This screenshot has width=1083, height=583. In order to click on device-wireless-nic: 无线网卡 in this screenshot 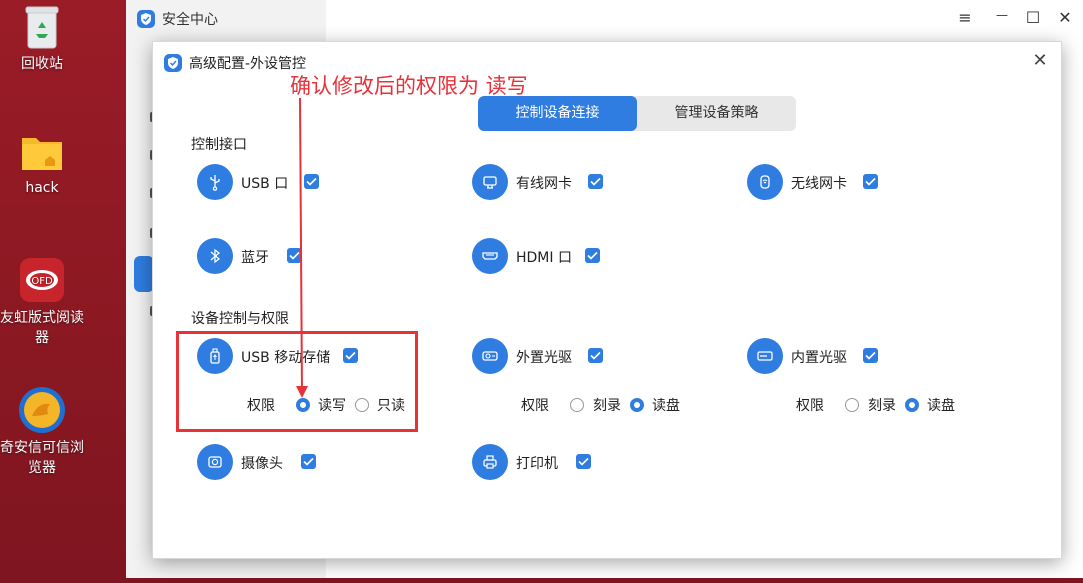, I will do `click(817, 182)`.